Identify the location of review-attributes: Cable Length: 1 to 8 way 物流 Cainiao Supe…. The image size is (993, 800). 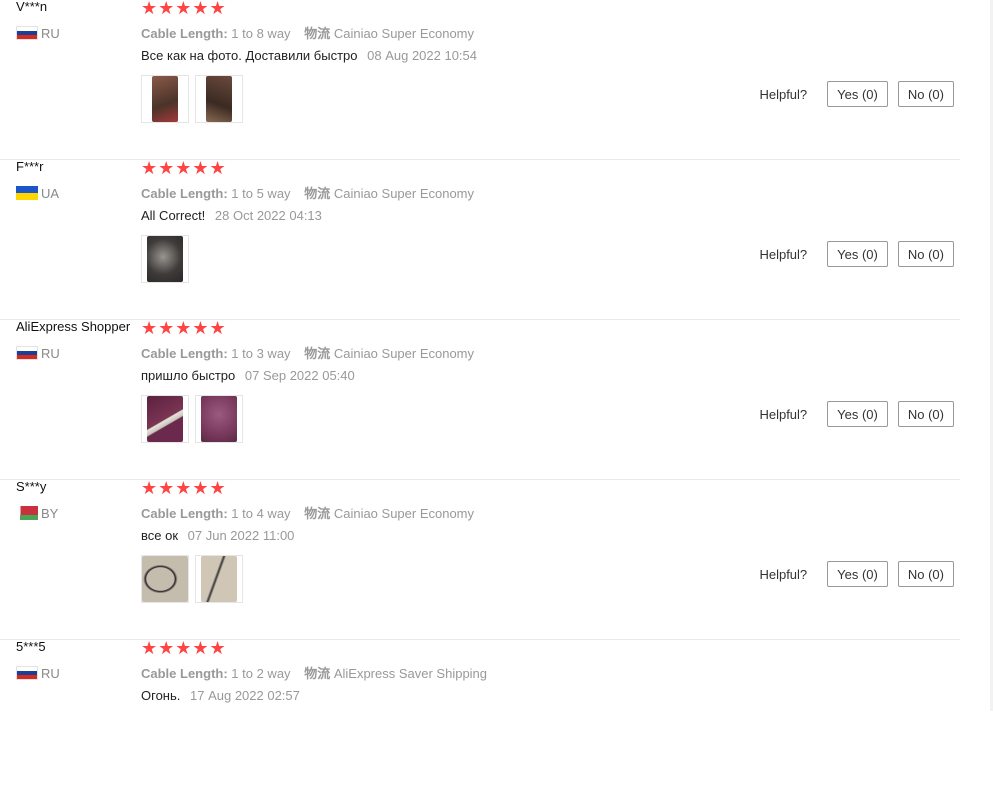
(312, 32).